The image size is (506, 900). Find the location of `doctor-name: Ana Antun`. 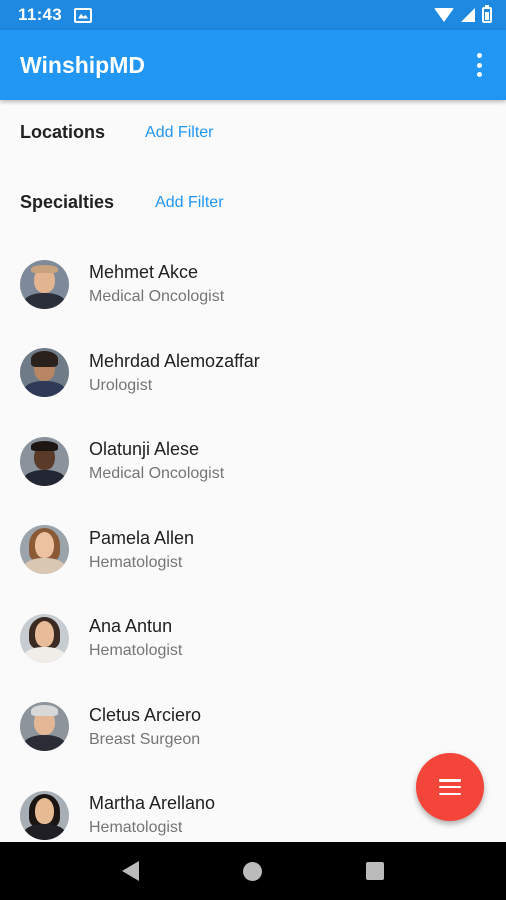

doctor-name: Ana Antun is located at coordinates (131, 626).